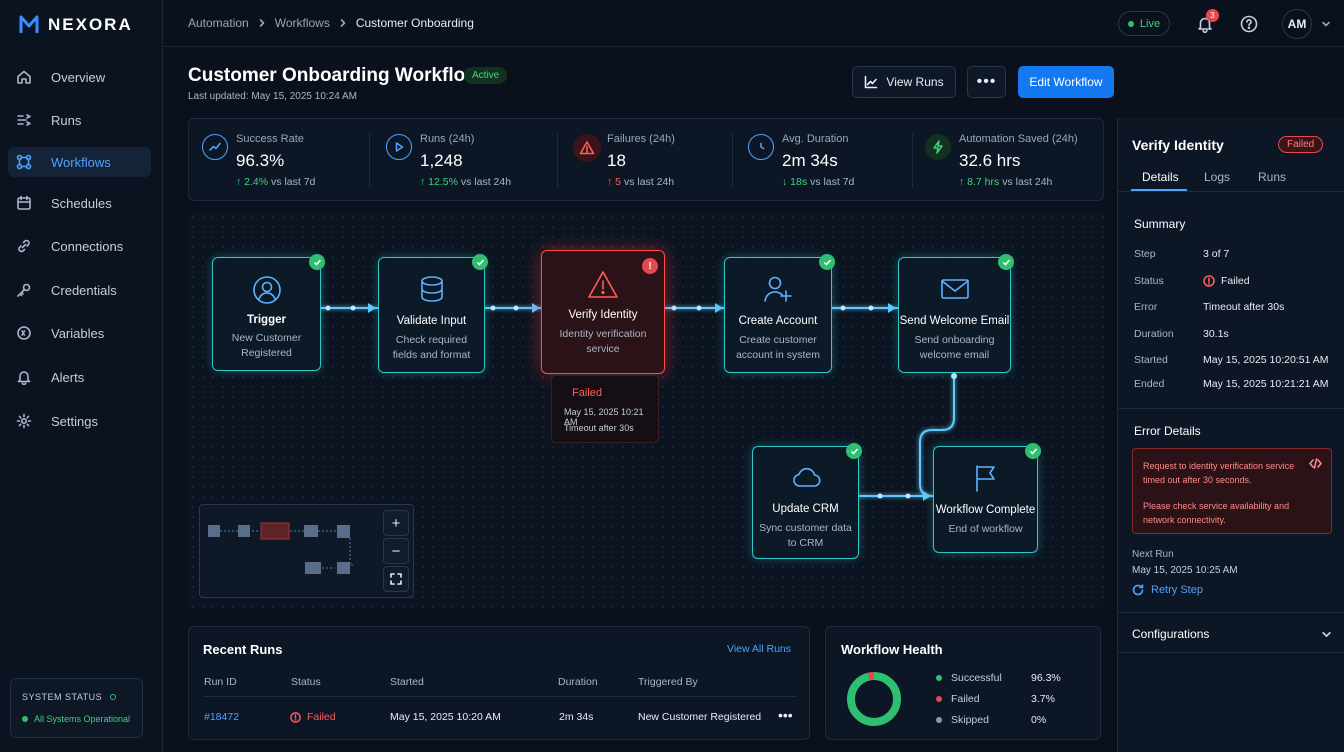  I want to click on breadcrumb-workflows: Workflows, so click(302, 23).